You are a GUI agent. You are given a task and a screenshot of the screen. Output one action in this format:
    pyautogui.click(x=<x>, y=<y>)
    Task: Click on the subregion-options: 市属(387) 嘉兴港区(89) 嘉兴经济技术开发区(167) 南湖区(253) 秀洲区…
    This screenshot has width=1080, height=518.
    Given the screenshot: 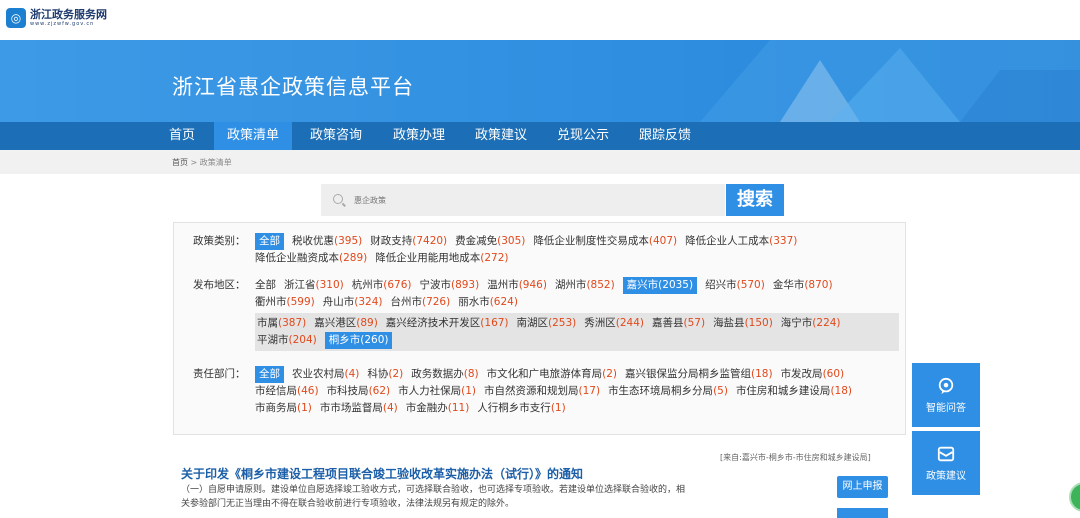 What is the action you would take?
    pyautogui.click(x=577, y=332)
    